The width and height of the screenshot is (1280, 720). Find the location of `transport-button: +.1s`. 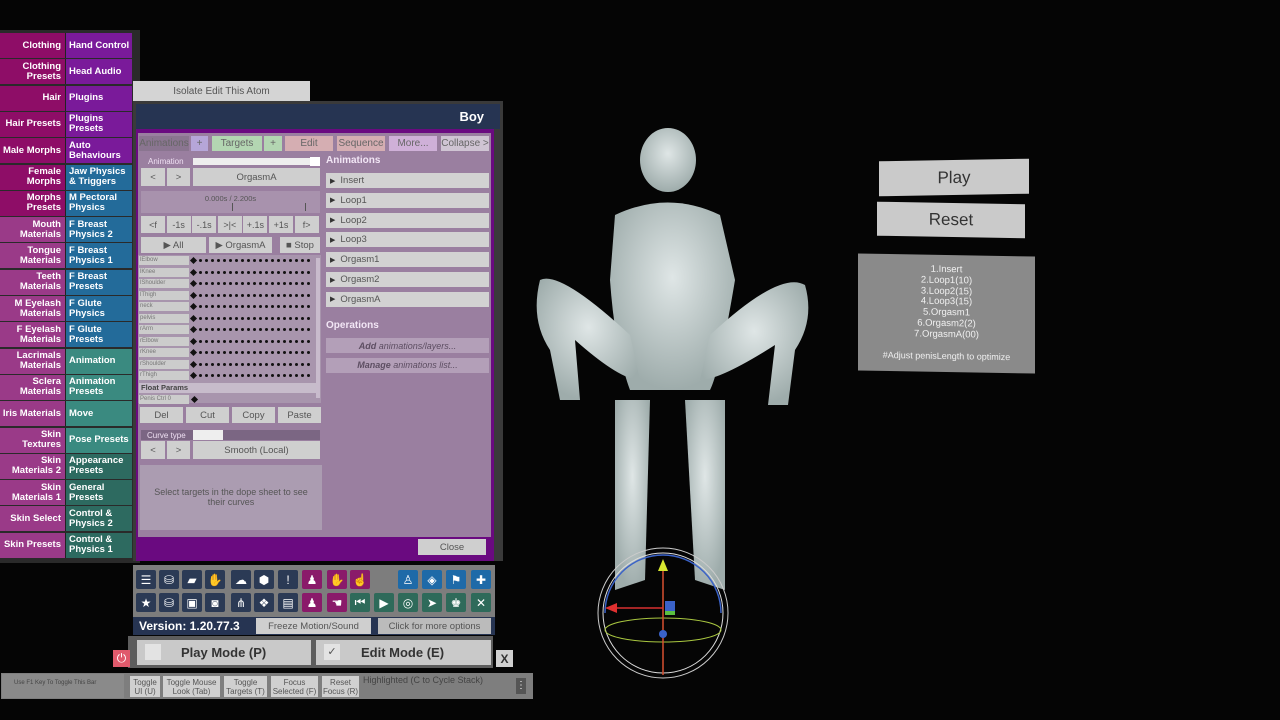

transport-button: +.1s is located at coordinates (255, 224).